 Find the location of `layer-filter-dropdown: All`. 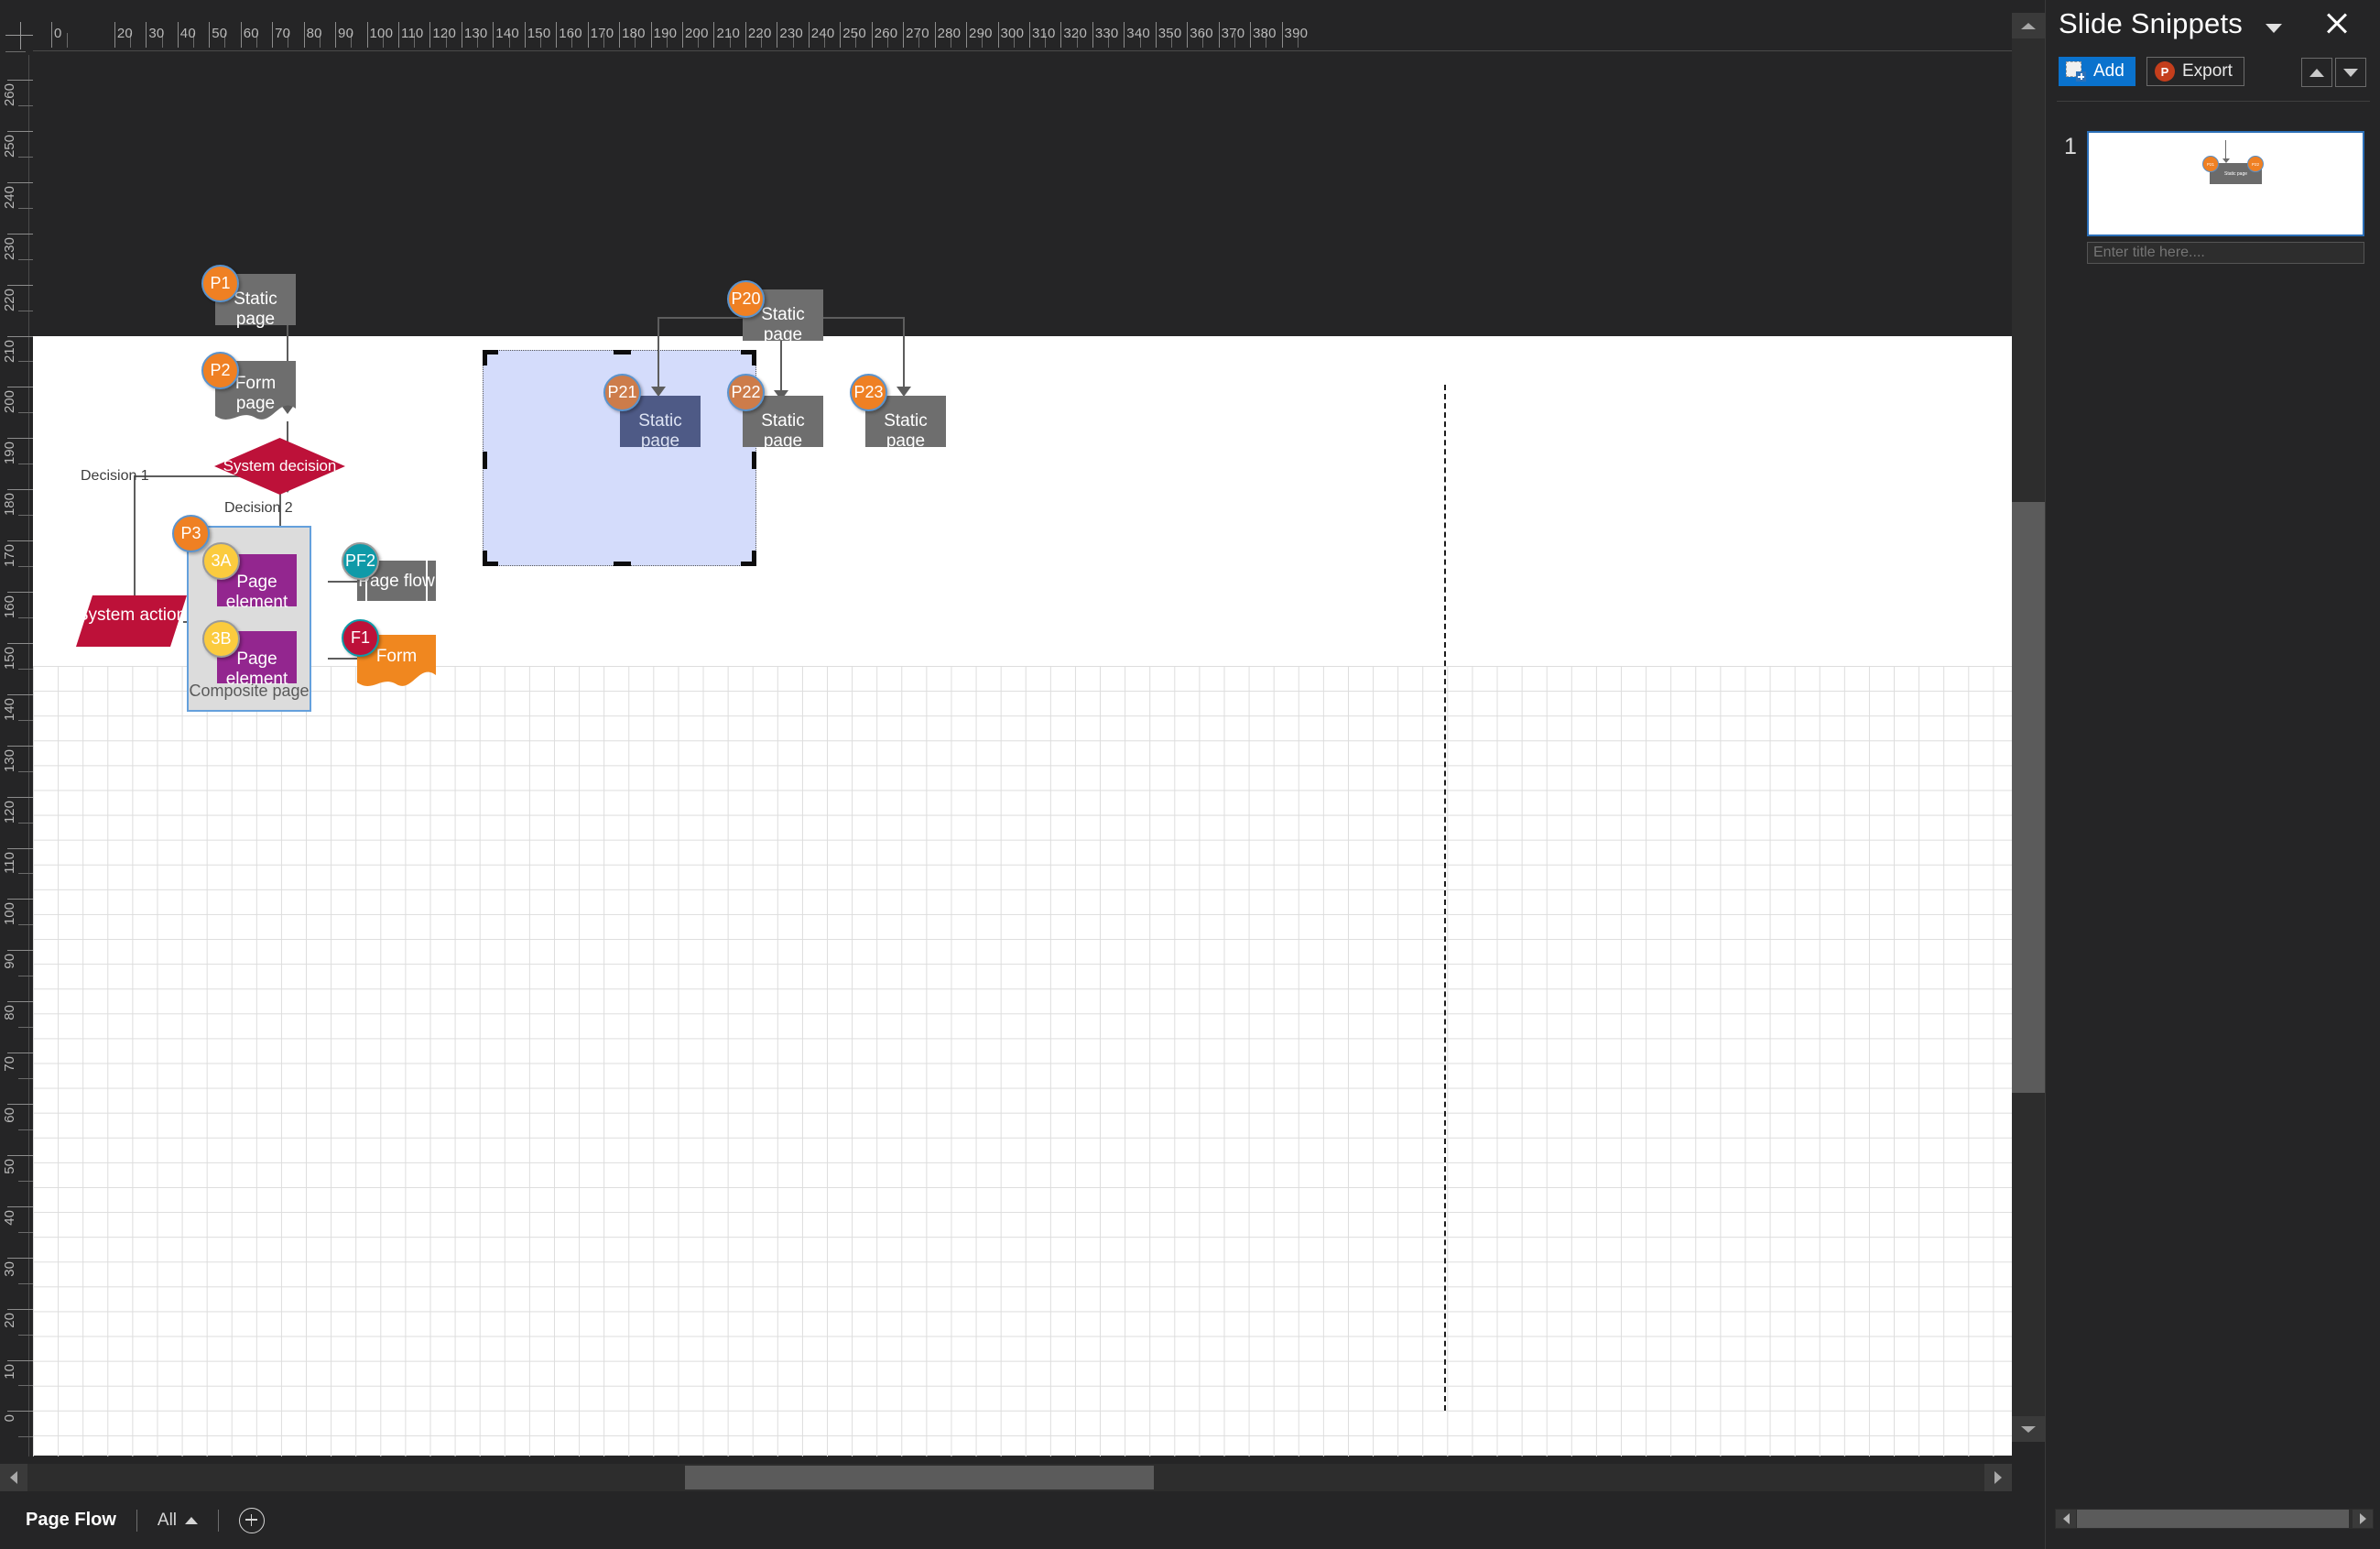

layer-filter-dropdown: All is located at coordinates (178, 1521).